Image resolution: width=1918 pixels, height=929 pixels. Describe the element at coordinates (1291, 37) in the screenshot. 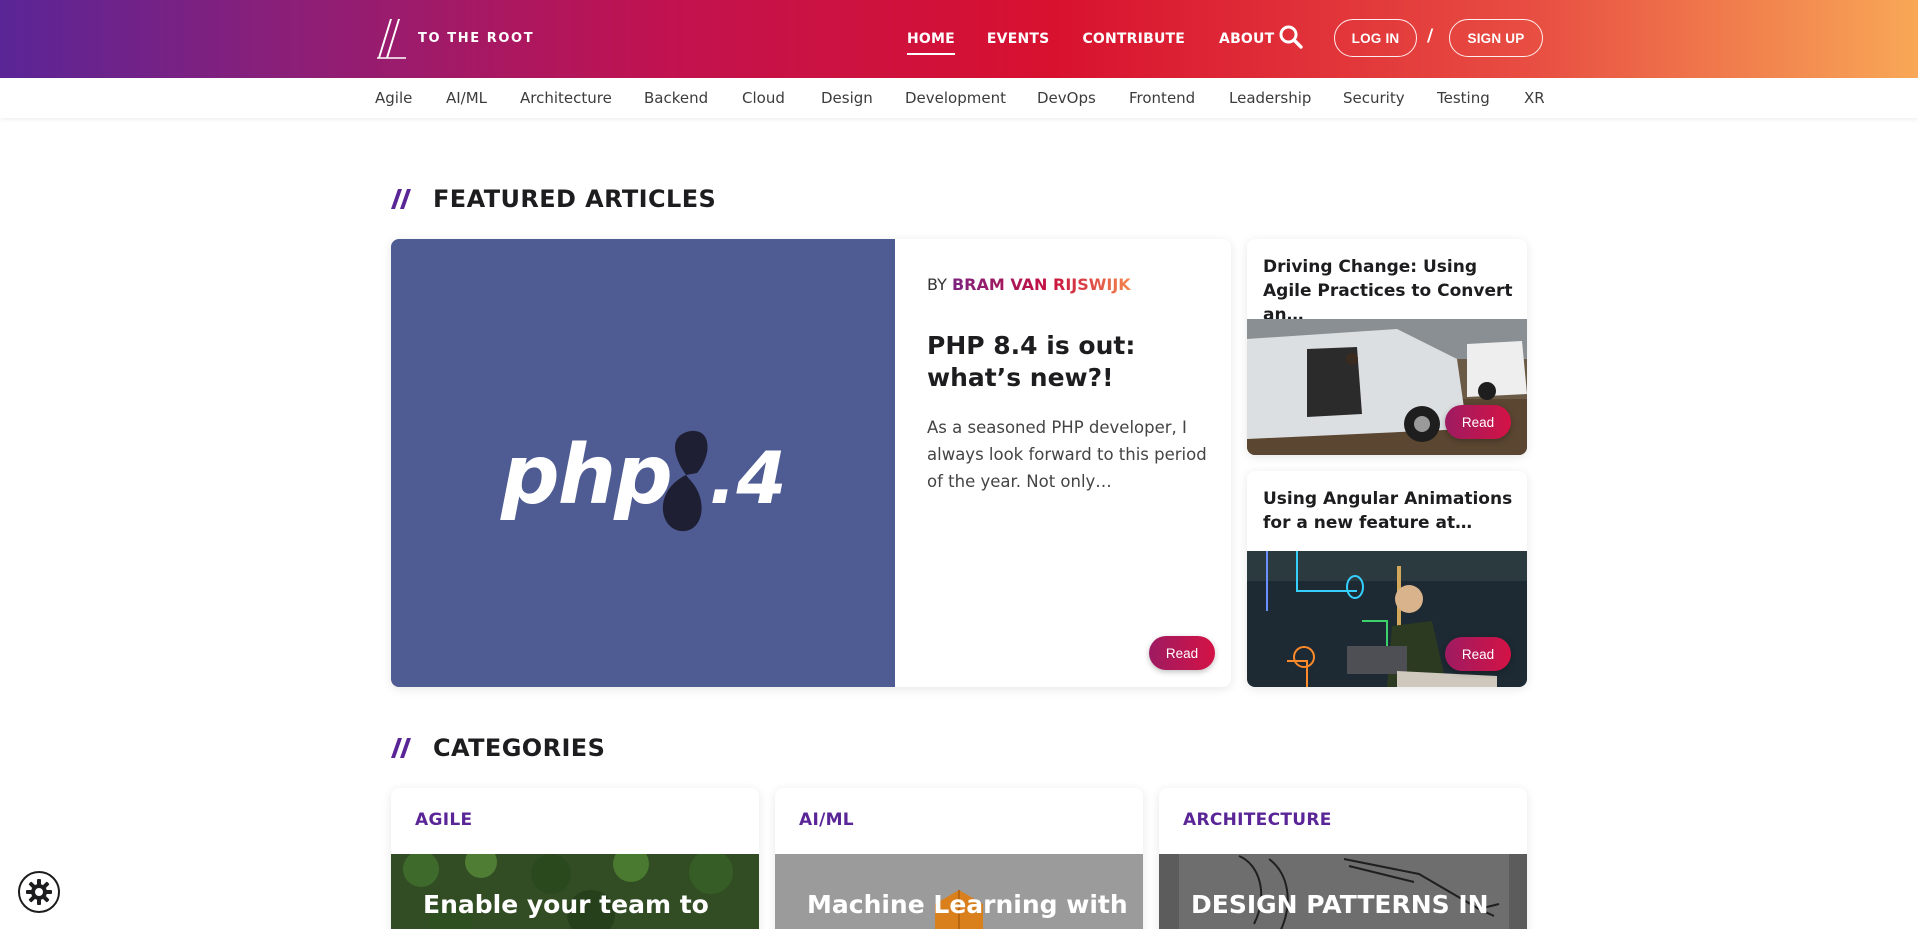

I see `search-icon` at that location.